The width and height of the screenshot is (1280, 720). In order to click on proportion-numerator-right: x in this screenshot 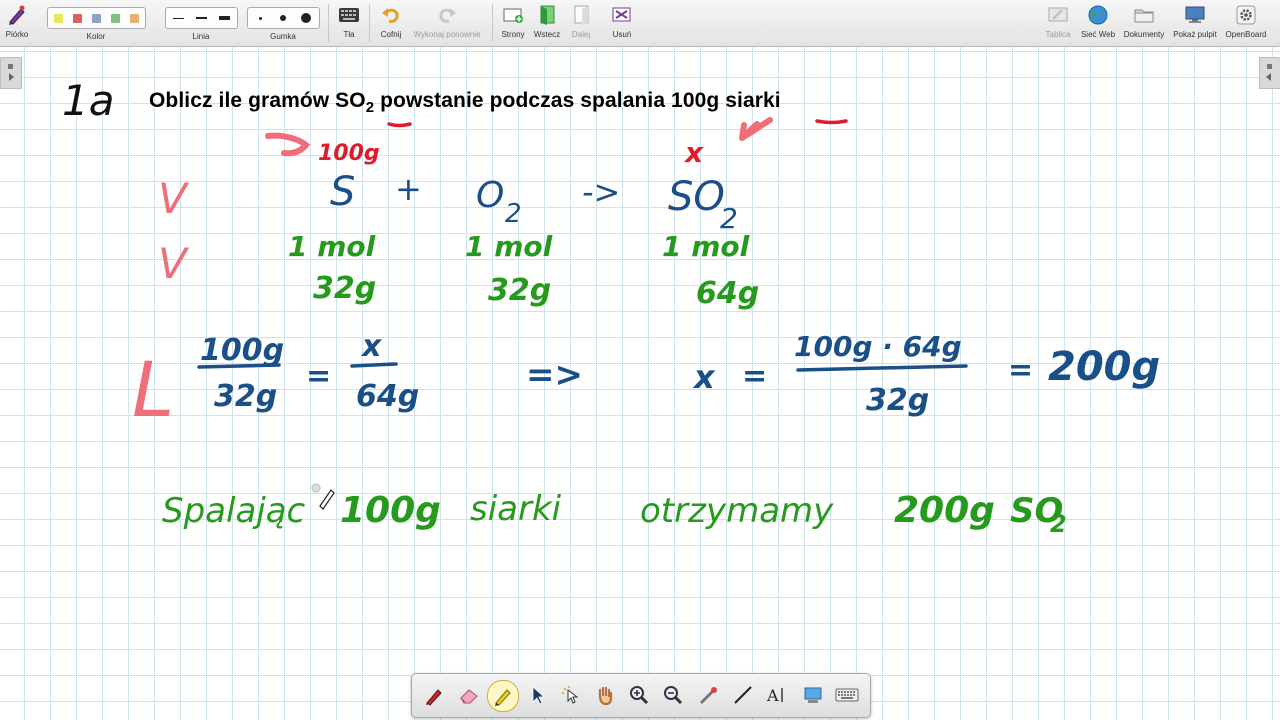, I will do `click(371, 346)`.